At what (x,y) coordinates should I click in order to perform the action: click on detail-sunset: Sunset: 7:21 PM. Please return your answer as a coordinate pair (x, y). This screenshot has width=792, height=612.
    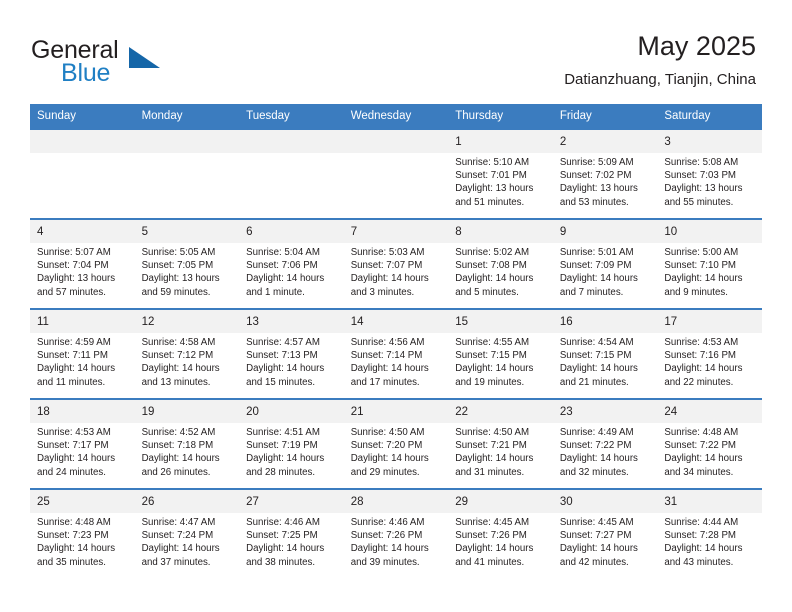
    Looking at the image, I should click on (491, 446).